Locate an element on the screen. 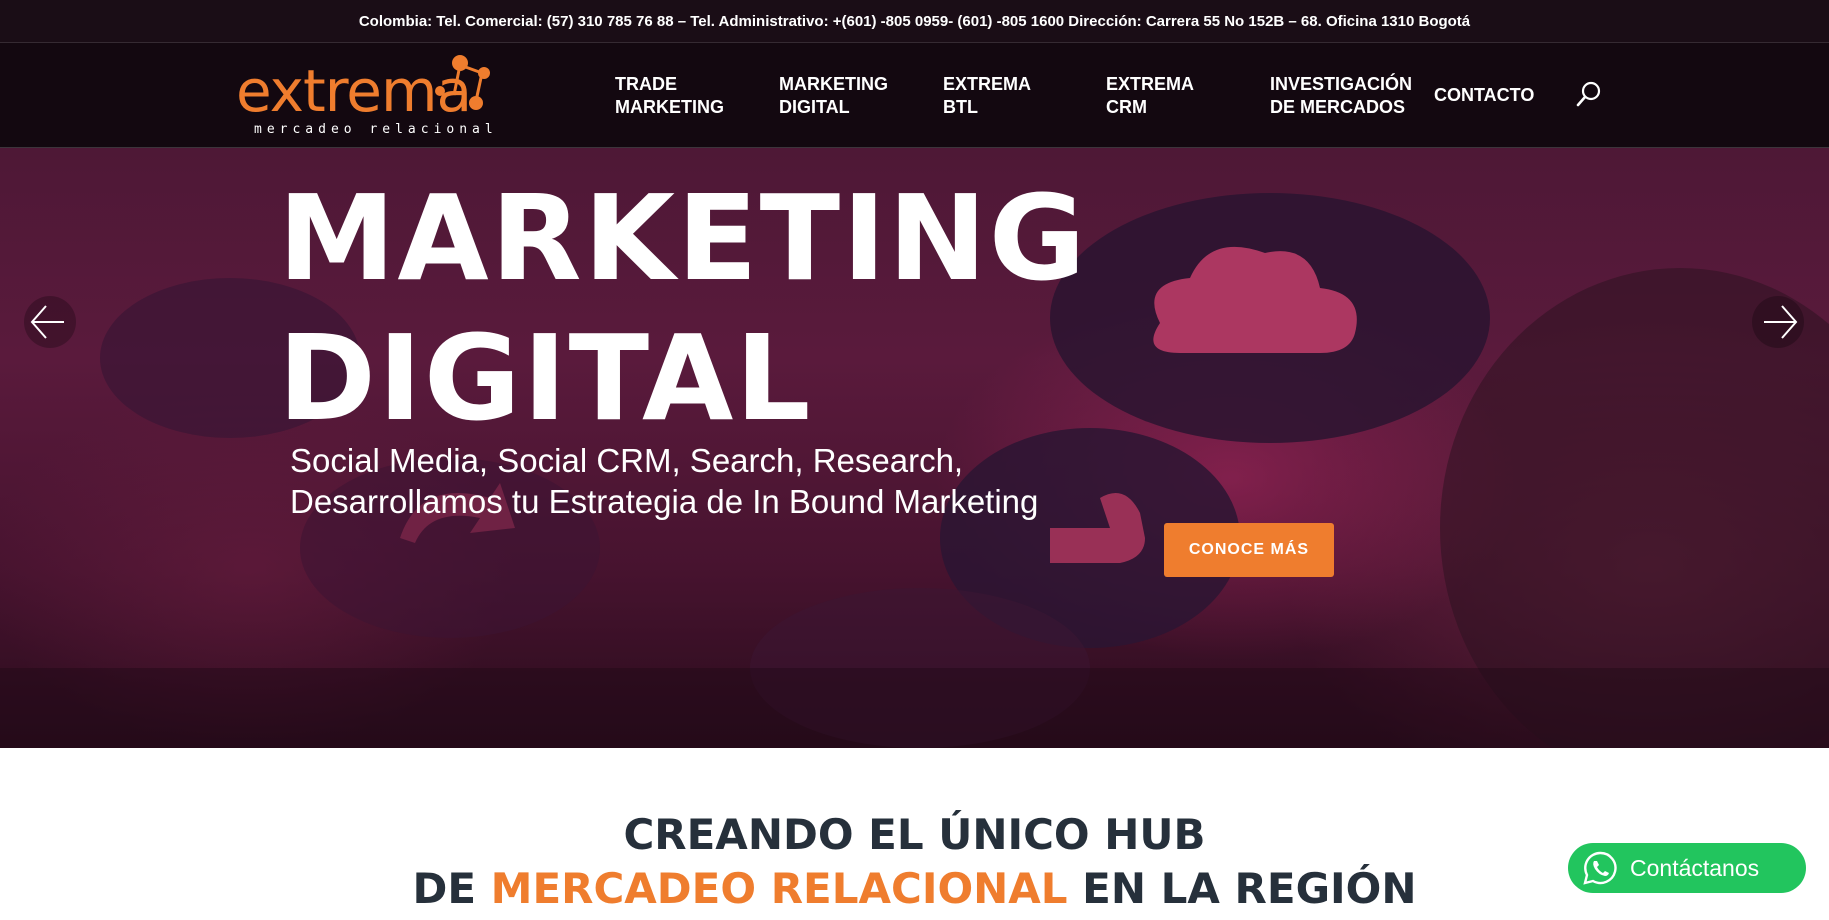 The height and width of the screenshot is (920, 1829). nav-label-line1: CONTACTO is located at coordinates (1484, 95).